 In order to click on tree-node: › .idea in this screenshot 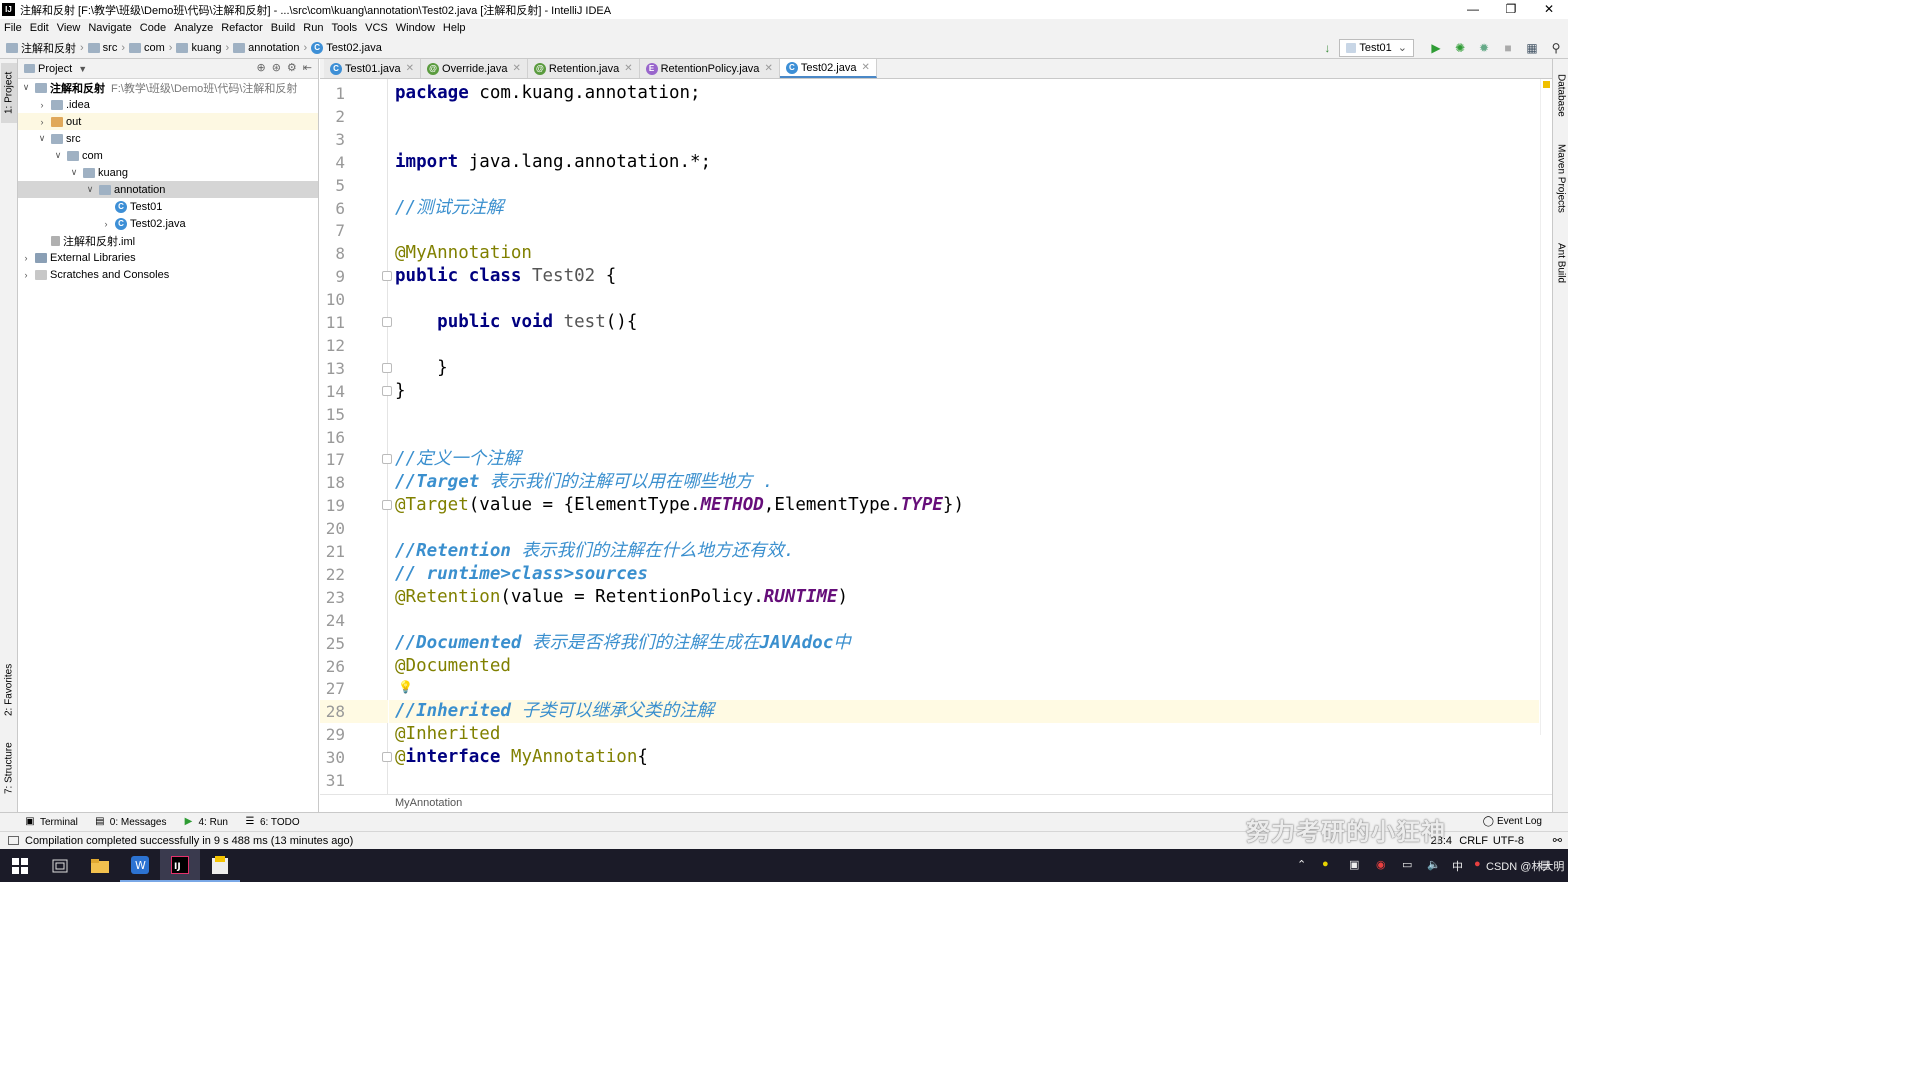, I will do `click(168, 104)`.